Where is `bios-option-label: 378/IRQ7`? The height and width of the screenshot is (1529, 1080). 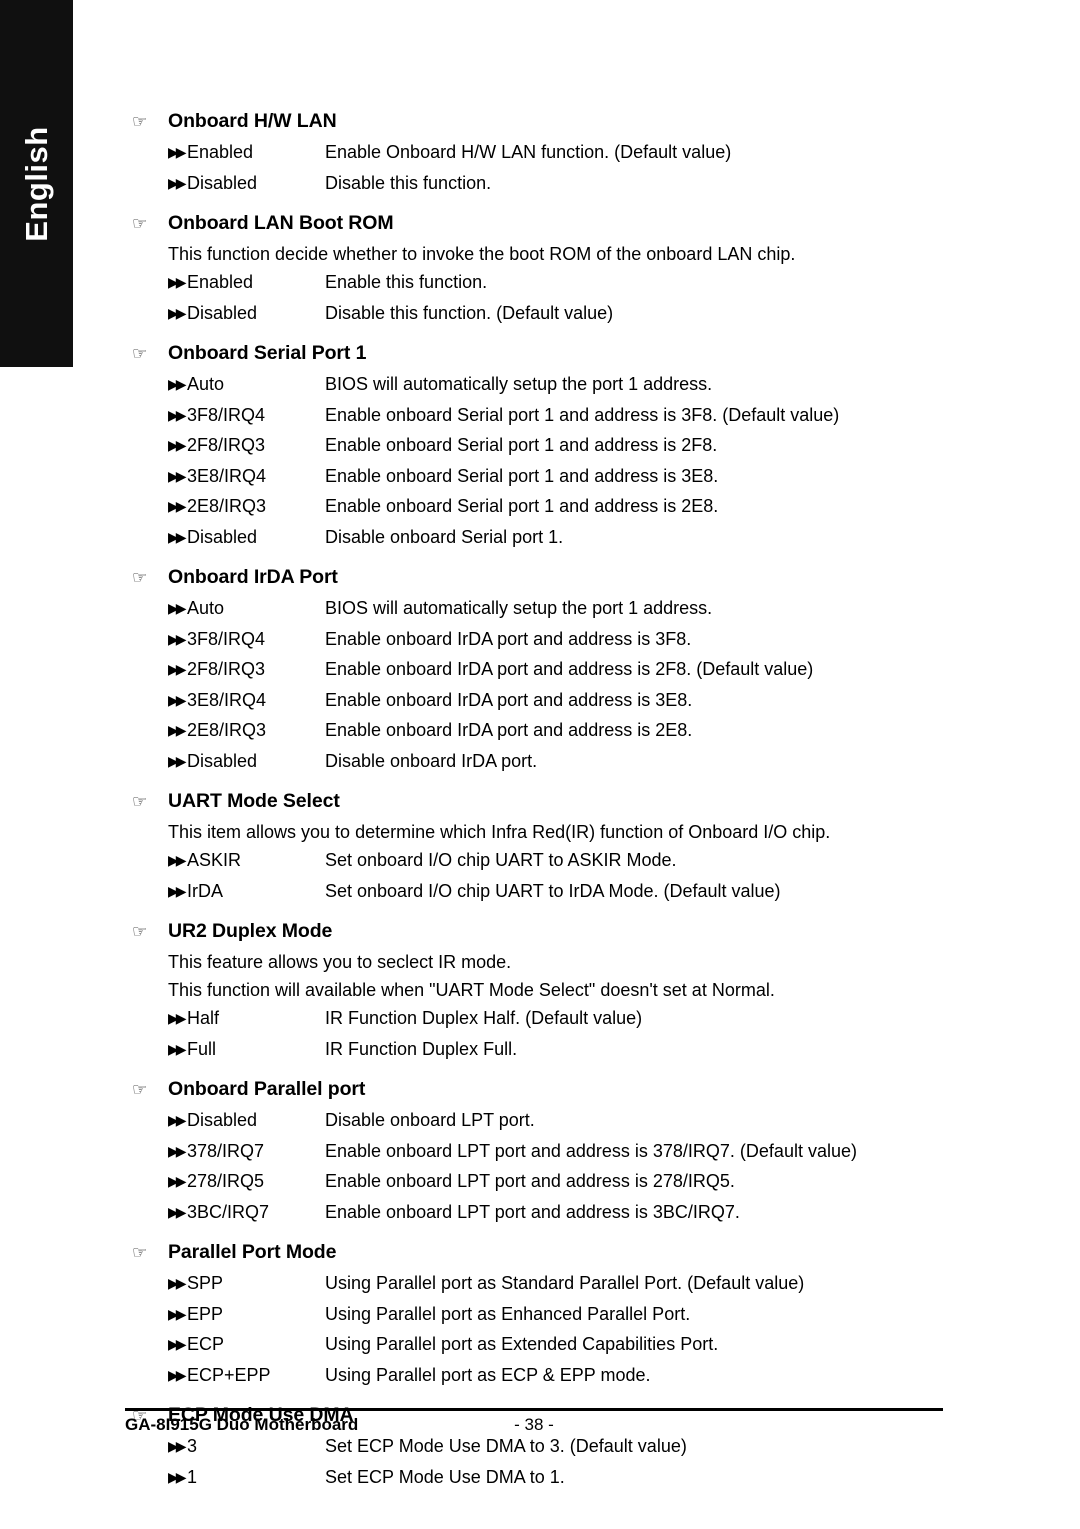
bios-option-label: 378/IRQ7 is located at coordinates (226, 1150).